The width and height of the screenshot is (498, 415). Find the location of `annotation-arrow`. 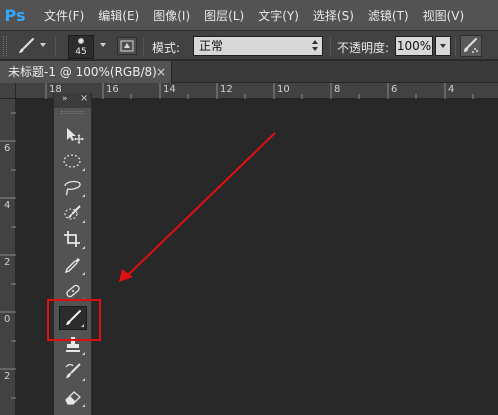

annotation-arrow is located at coordinates (197, 207).